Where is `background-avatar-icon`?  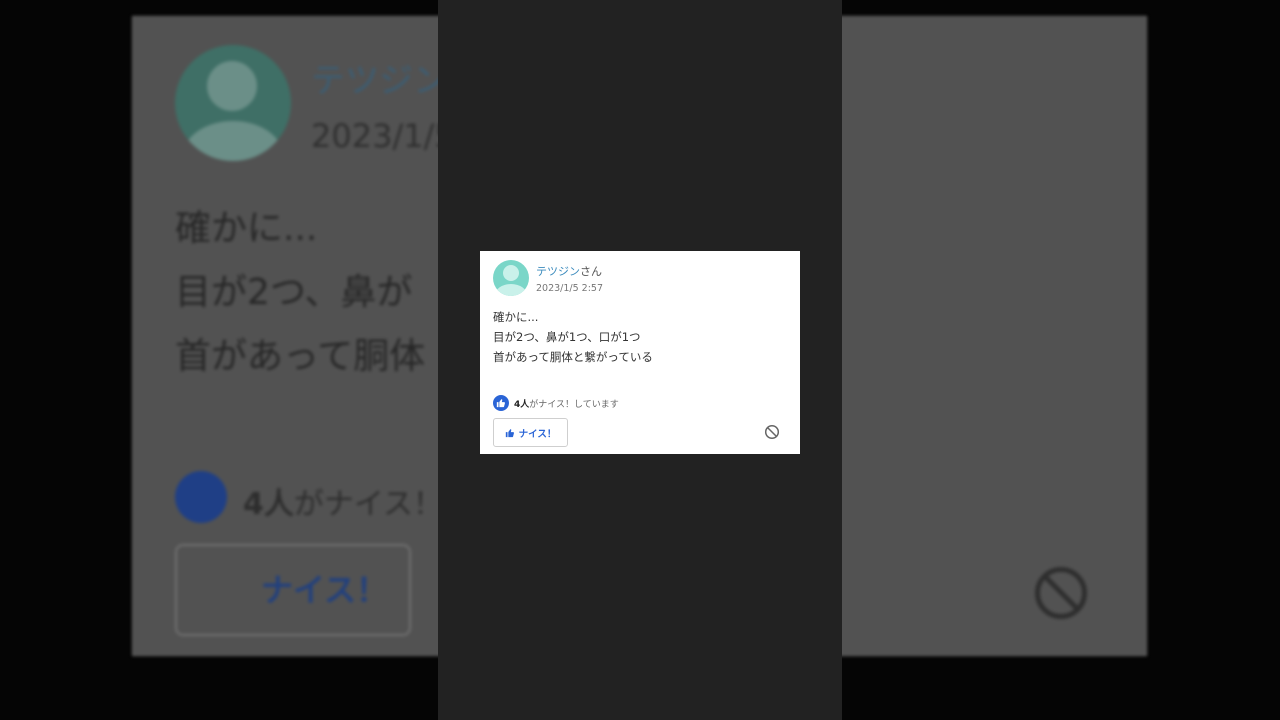 background-avatar-icon is located at coordinates (233, 103).